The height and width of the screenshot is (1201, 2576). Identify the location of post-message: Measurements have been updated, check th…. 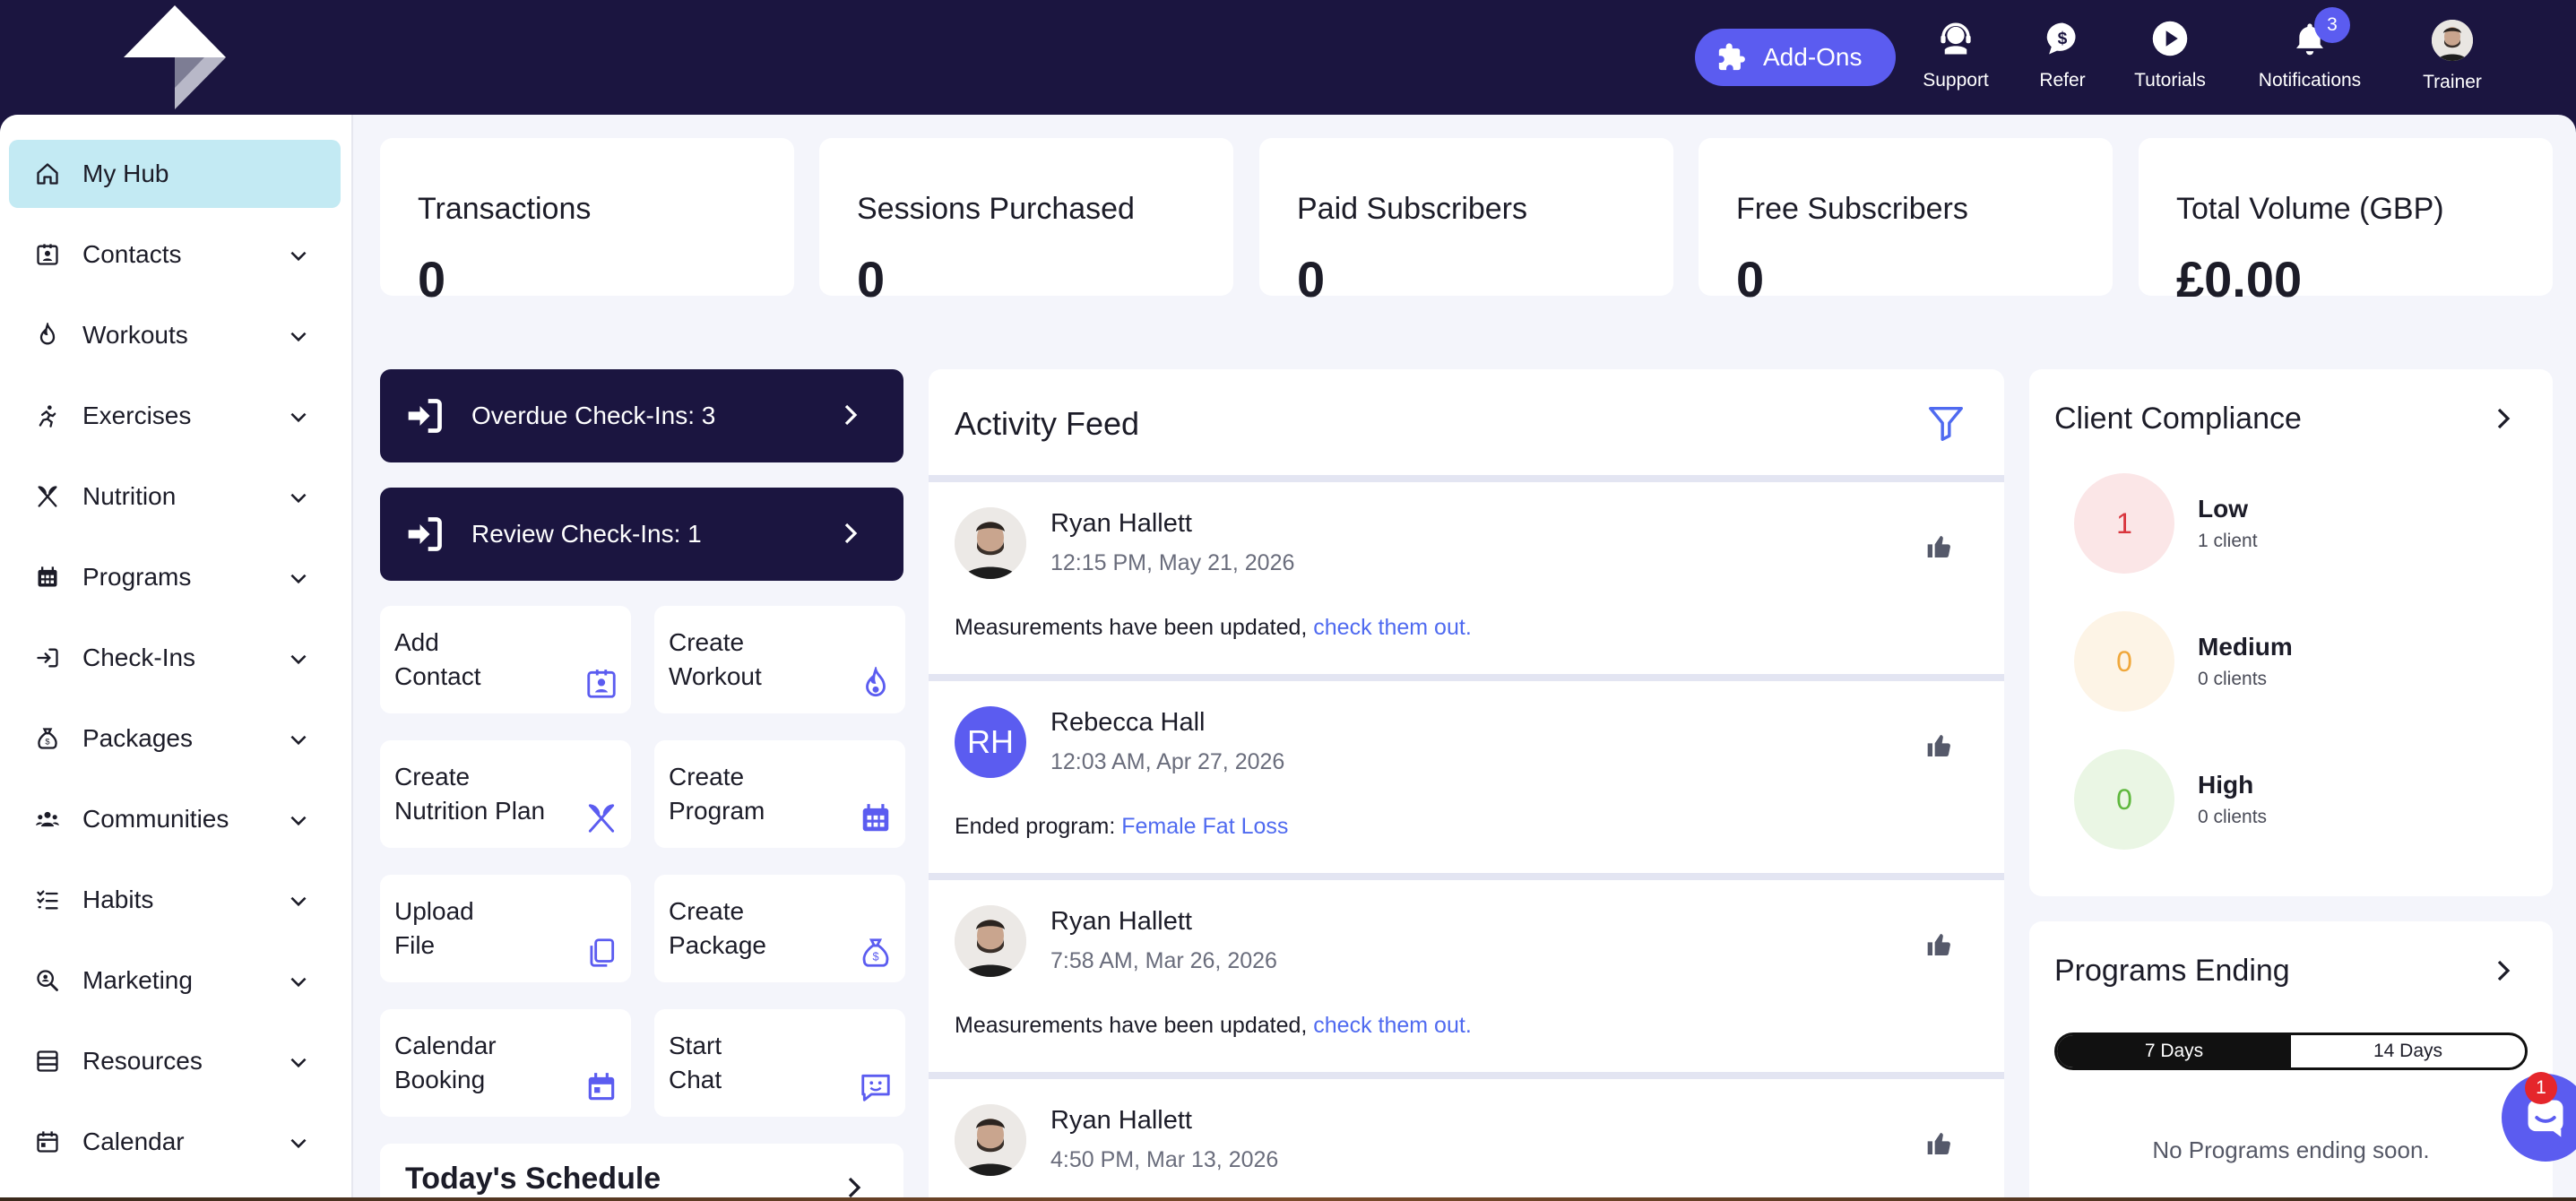
(1213, 1026).